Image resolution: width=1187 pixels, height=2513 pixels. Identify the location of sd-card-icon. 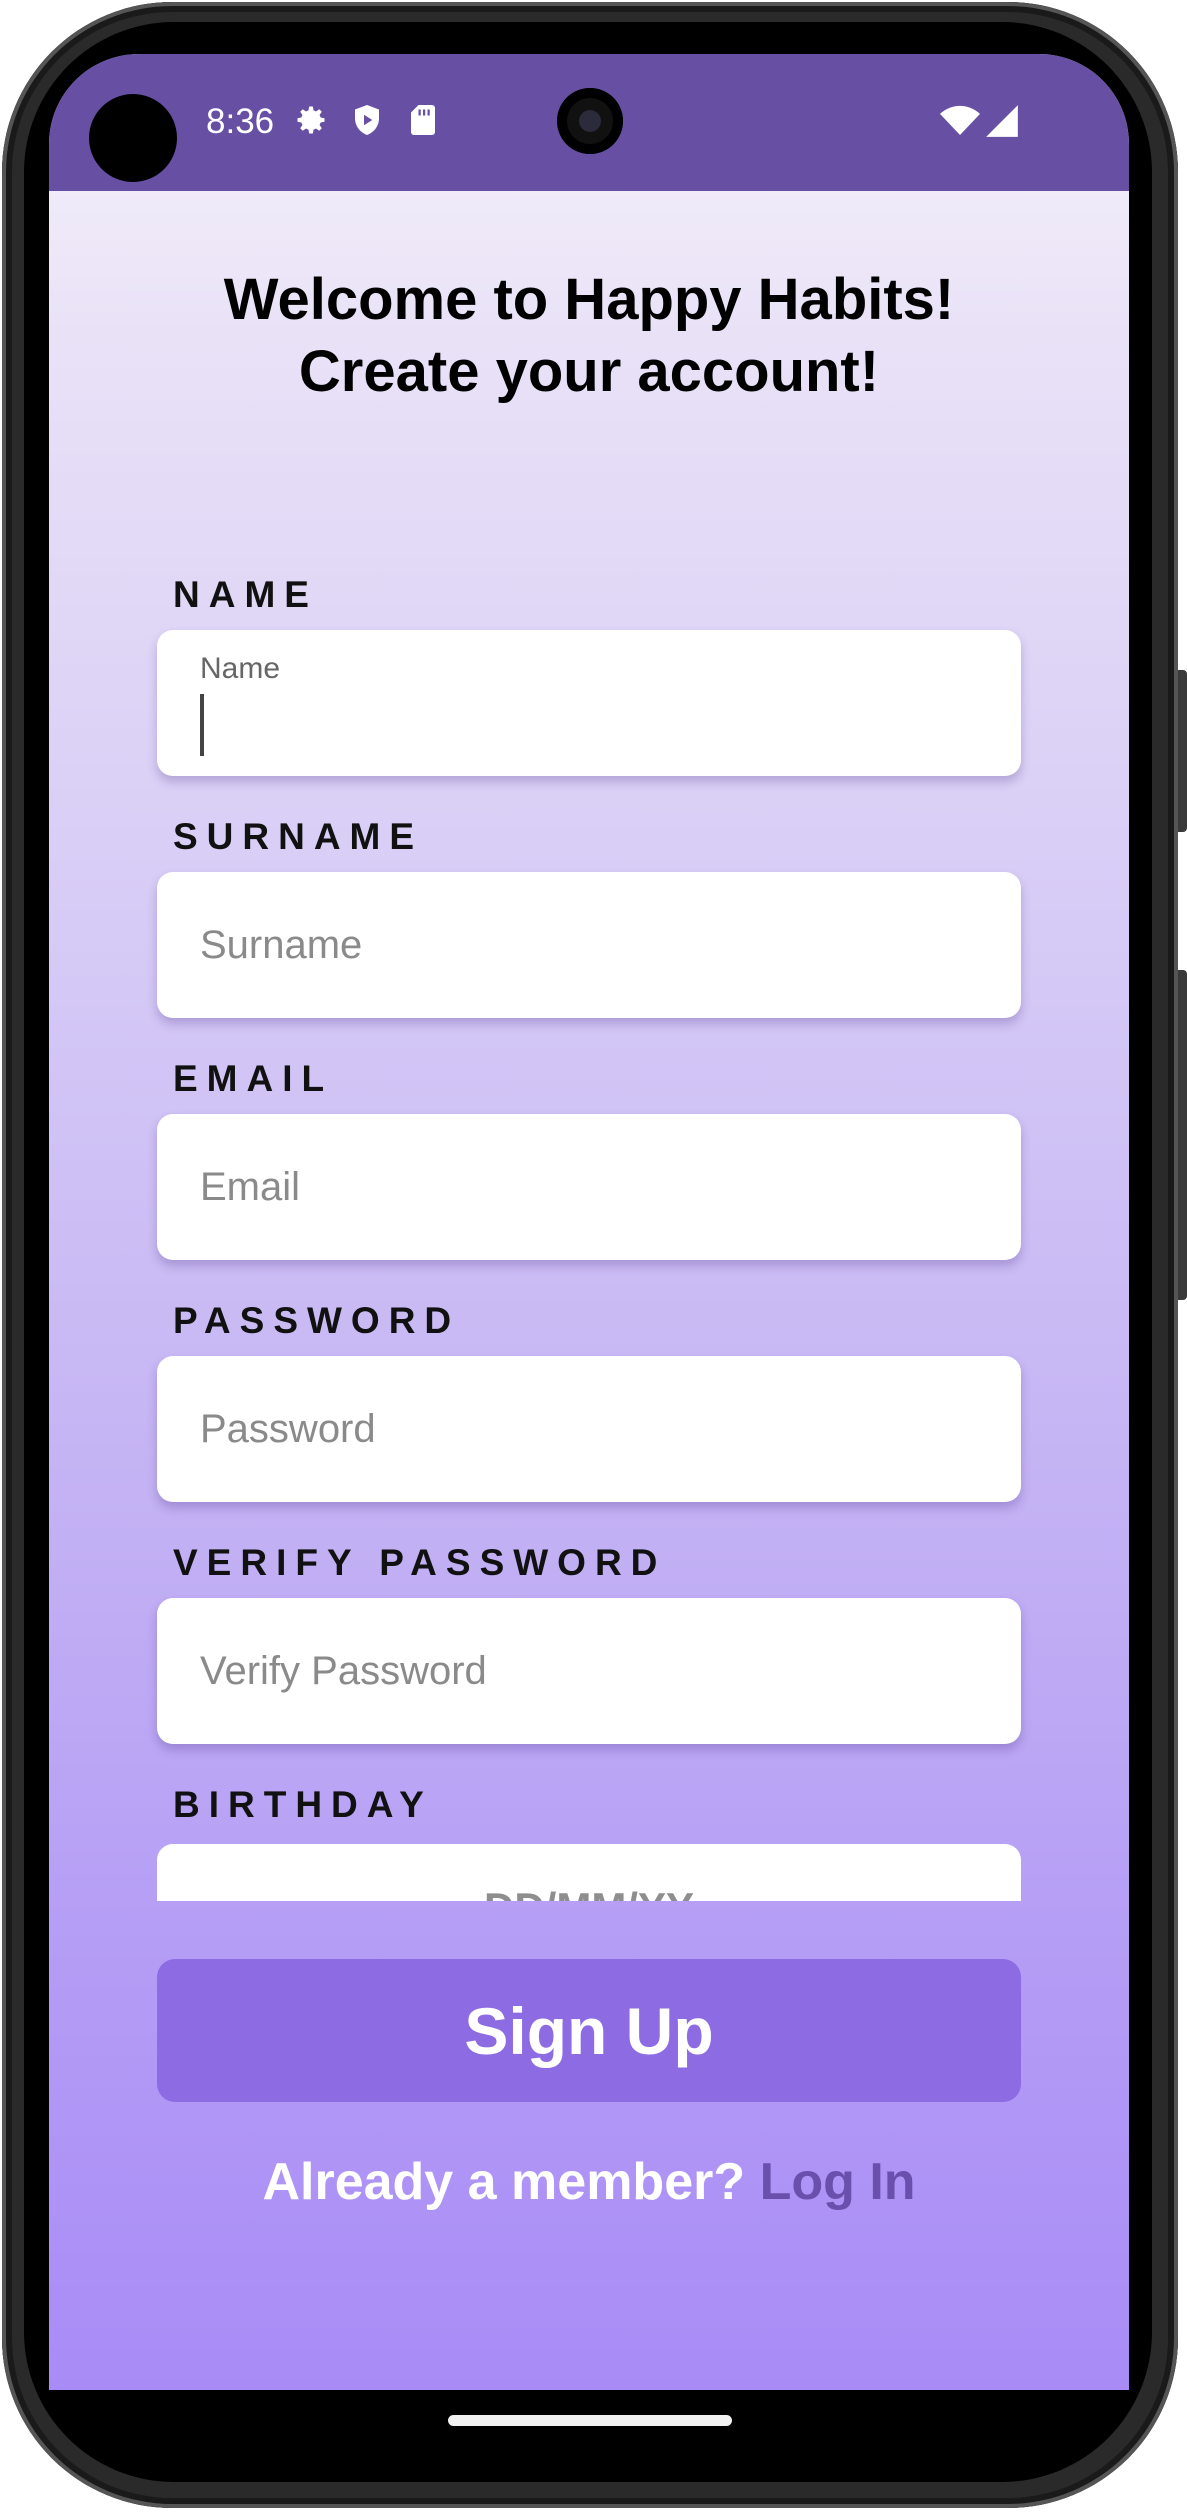
(423, 120).